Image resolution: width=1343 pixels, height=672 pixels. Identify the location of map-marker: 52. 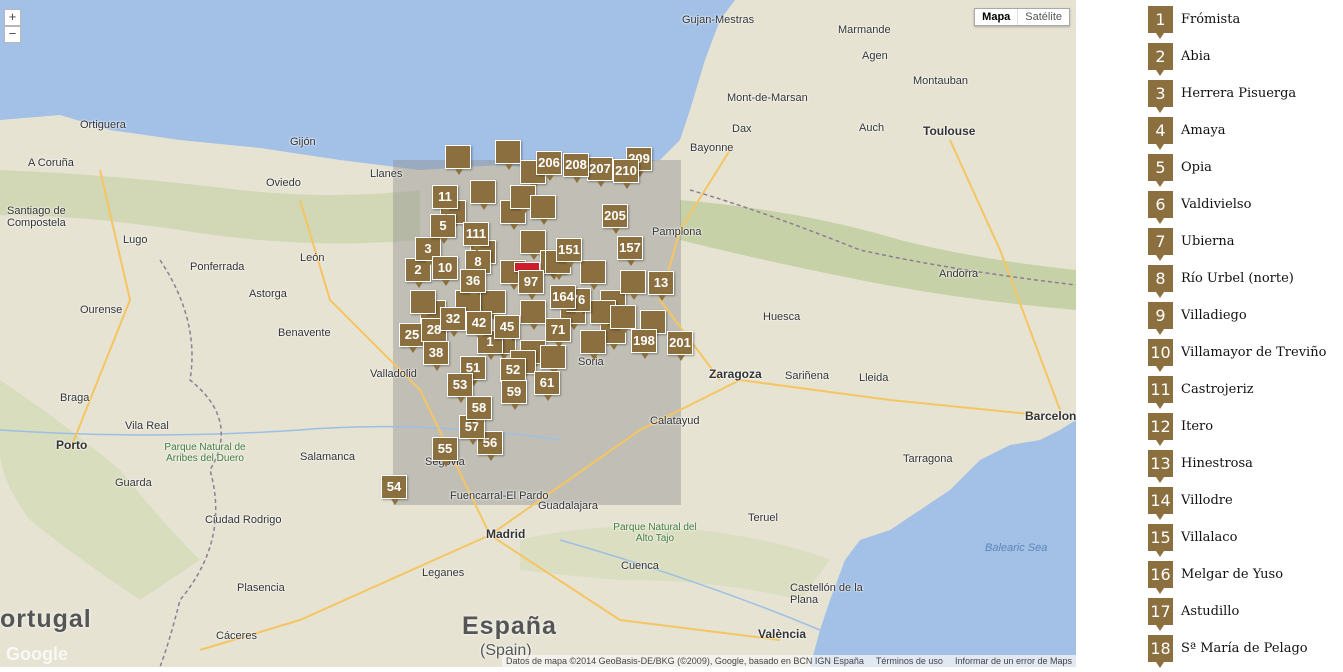
(513, 373).